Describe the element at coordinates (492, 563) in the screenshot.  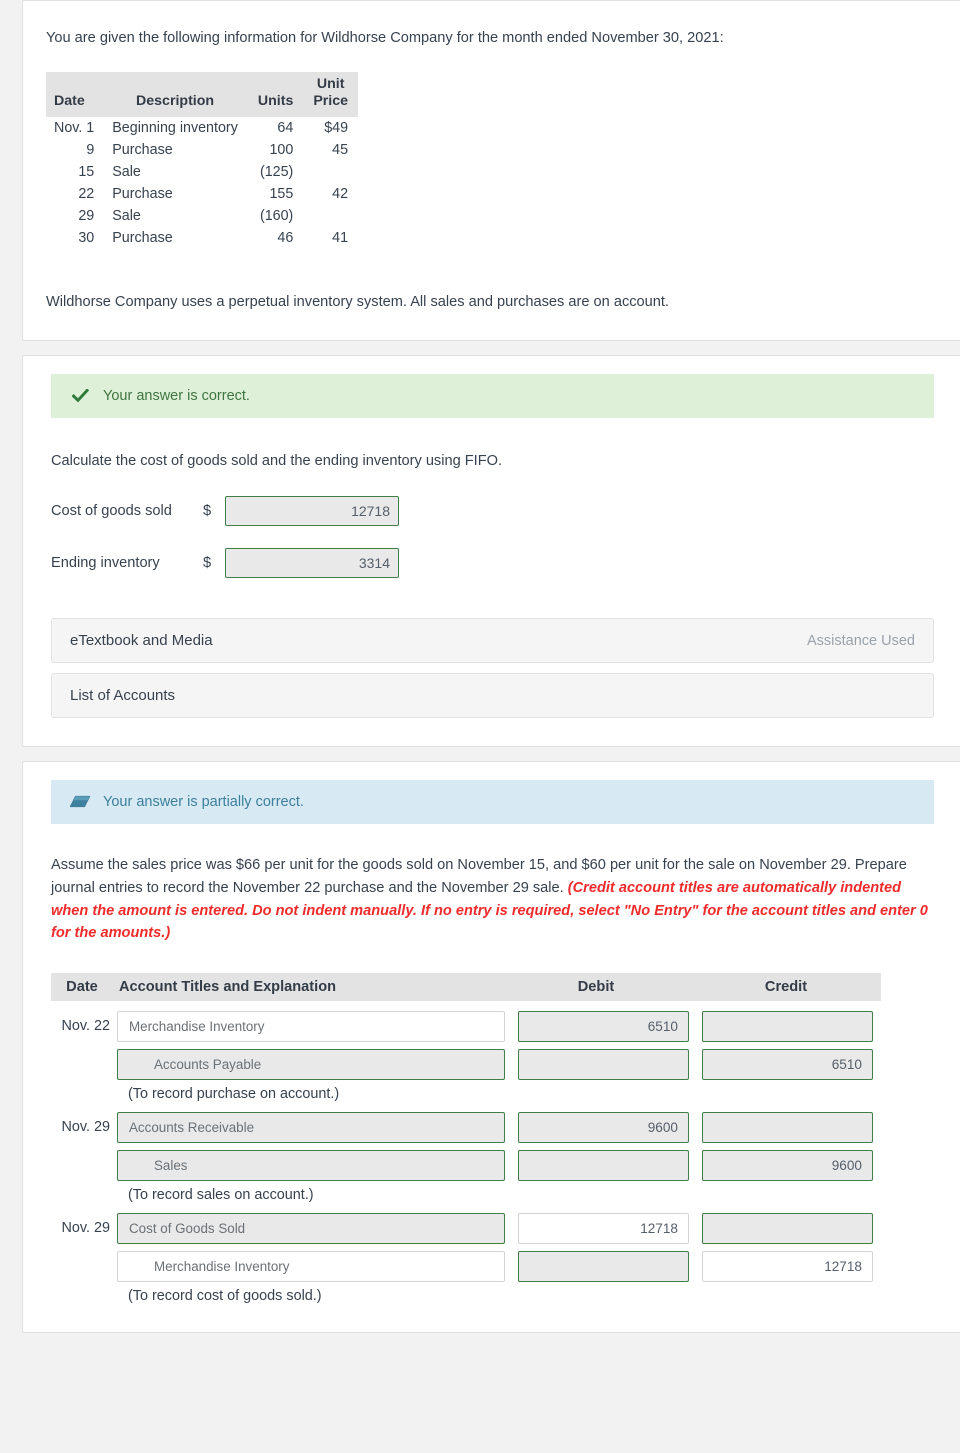
I see `answer-row: Ending inventory $` at that location.